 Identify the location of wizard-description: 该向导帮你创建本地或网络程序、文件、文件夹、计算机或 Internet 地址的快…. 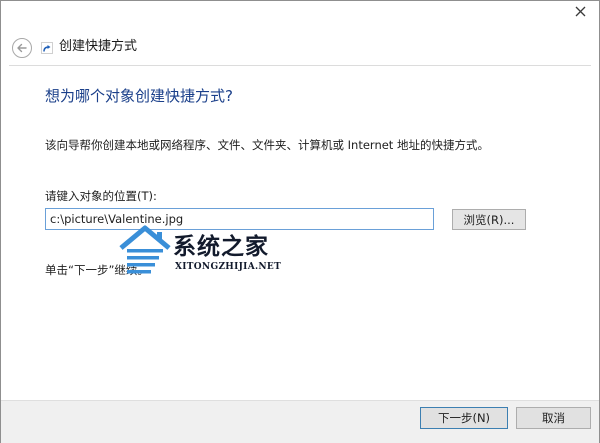
(267, 145).